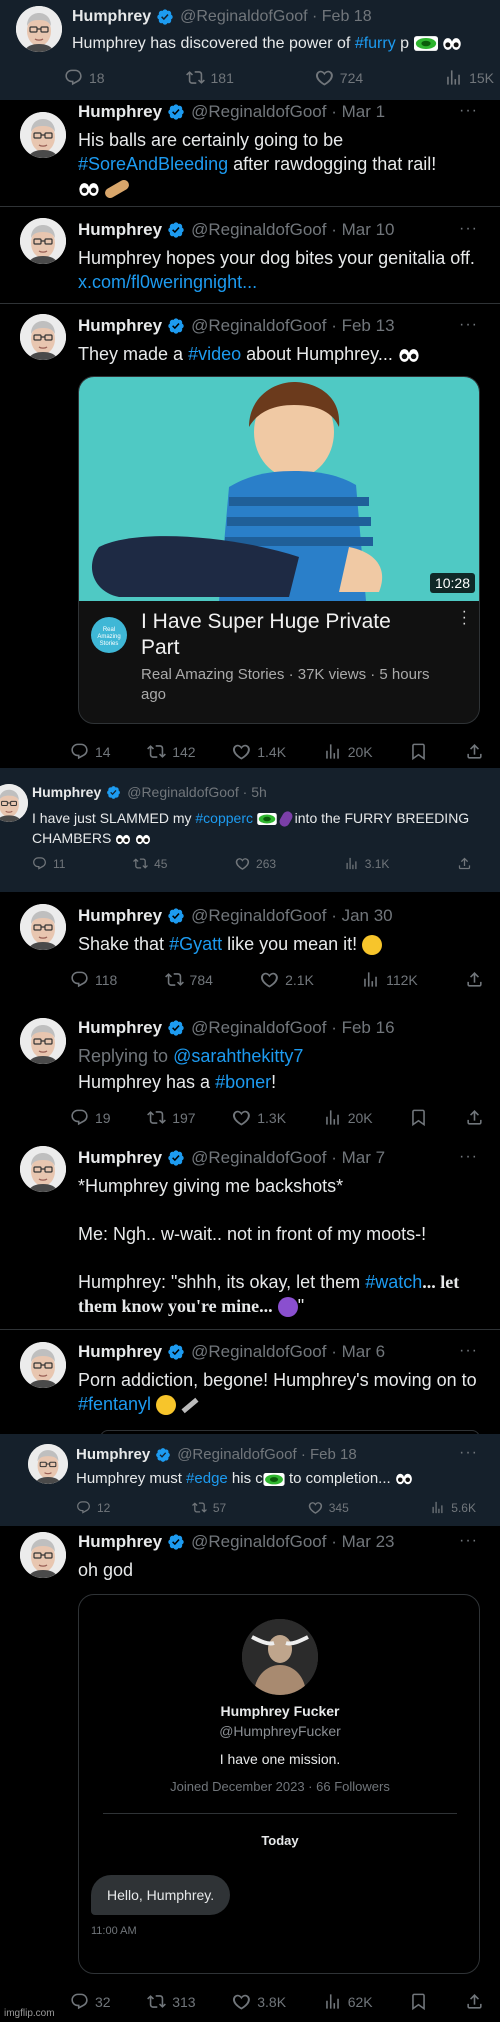  What do you see at coordinates (363, 112) in the screenshot?
I see `tweet-date: Mar 1` at bounding box center [363, 112].